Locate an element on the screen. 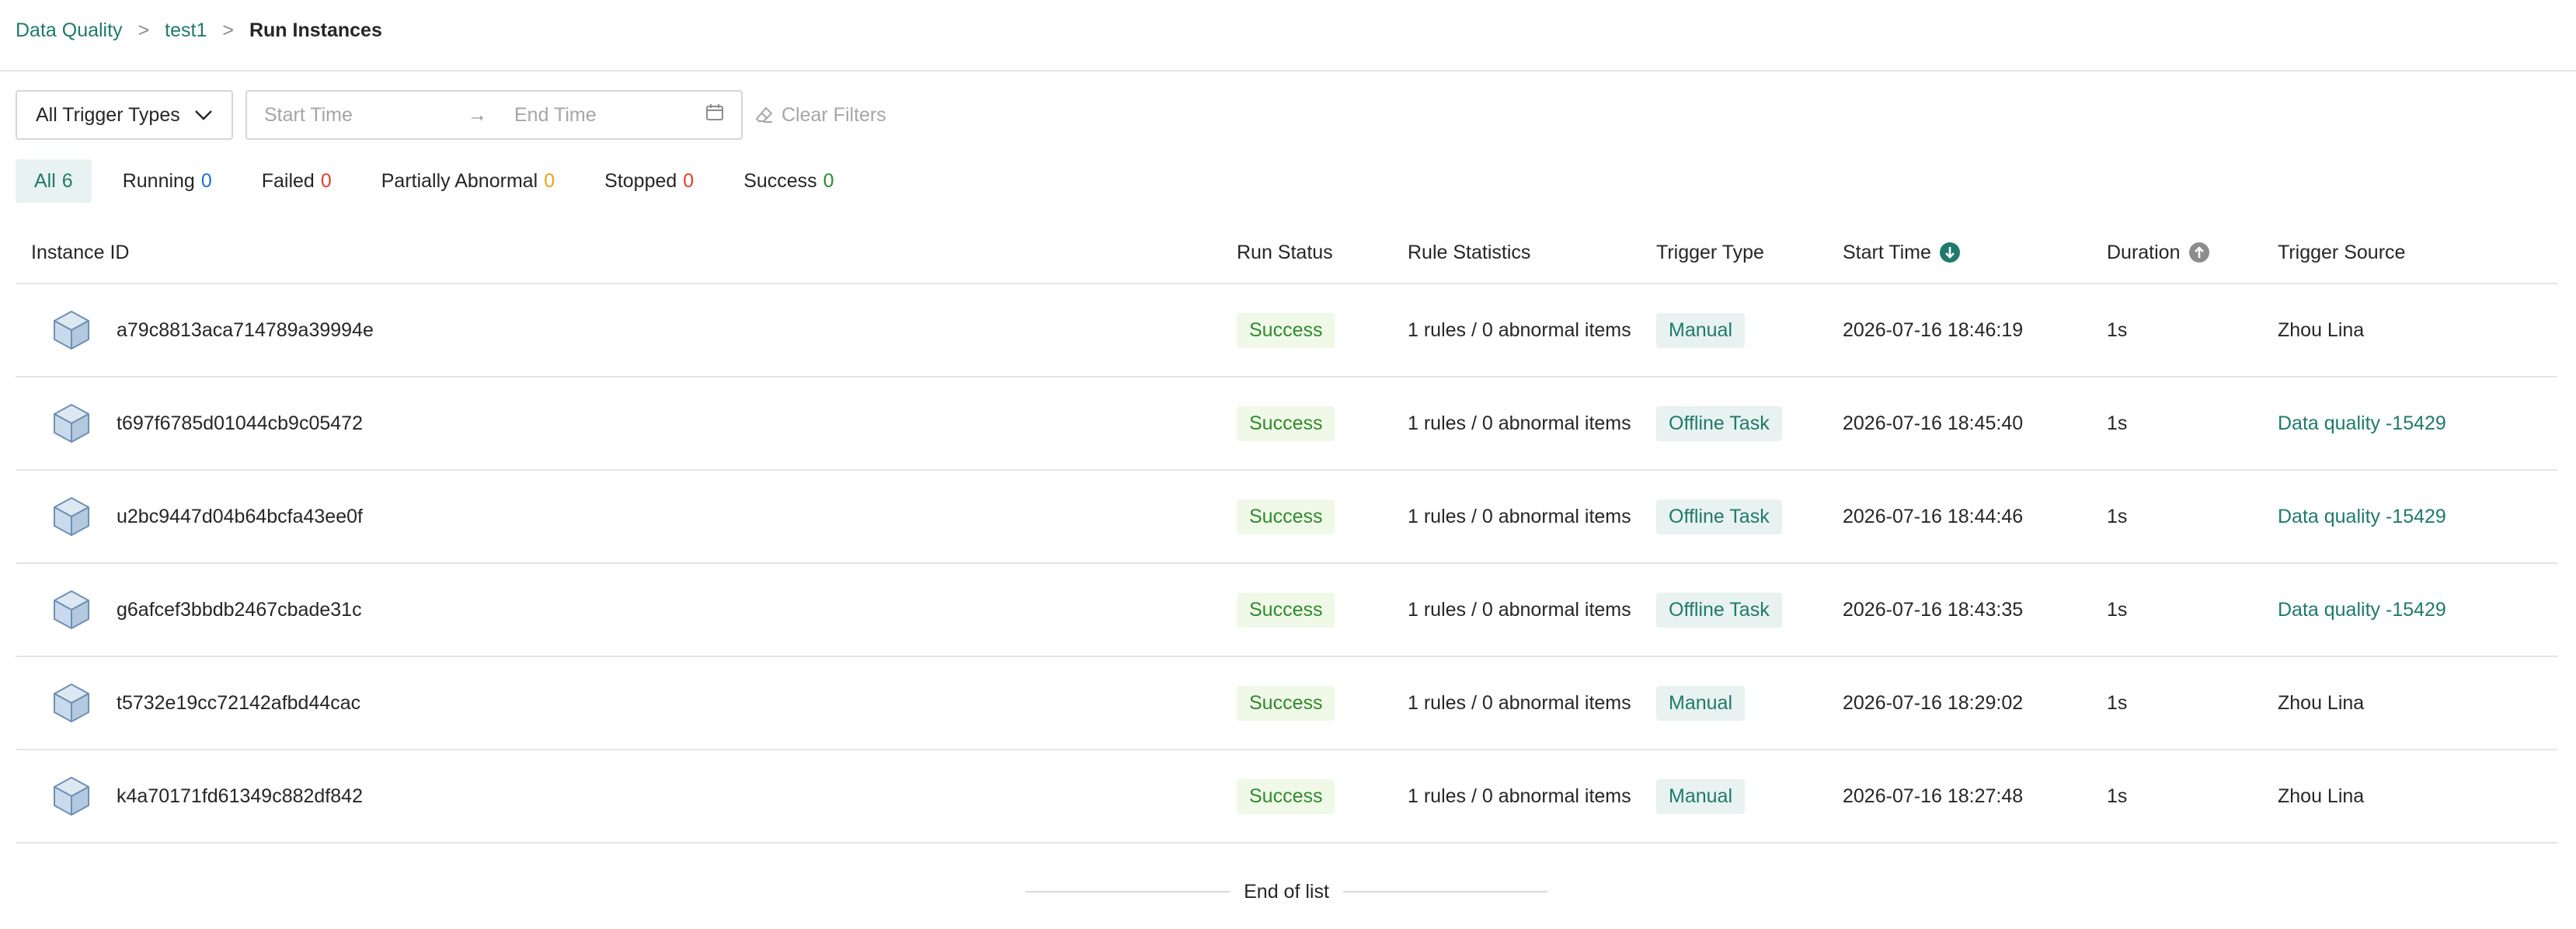  cell-start-time: 2026-07-16 18:46:19 is located at coordinates (1934, 329).